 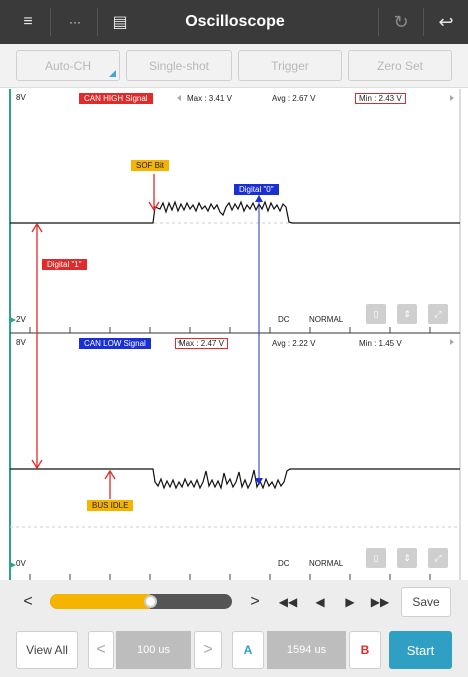 I want to click on auto-ch-button: Auto-CH, so click(x=68, y=65).